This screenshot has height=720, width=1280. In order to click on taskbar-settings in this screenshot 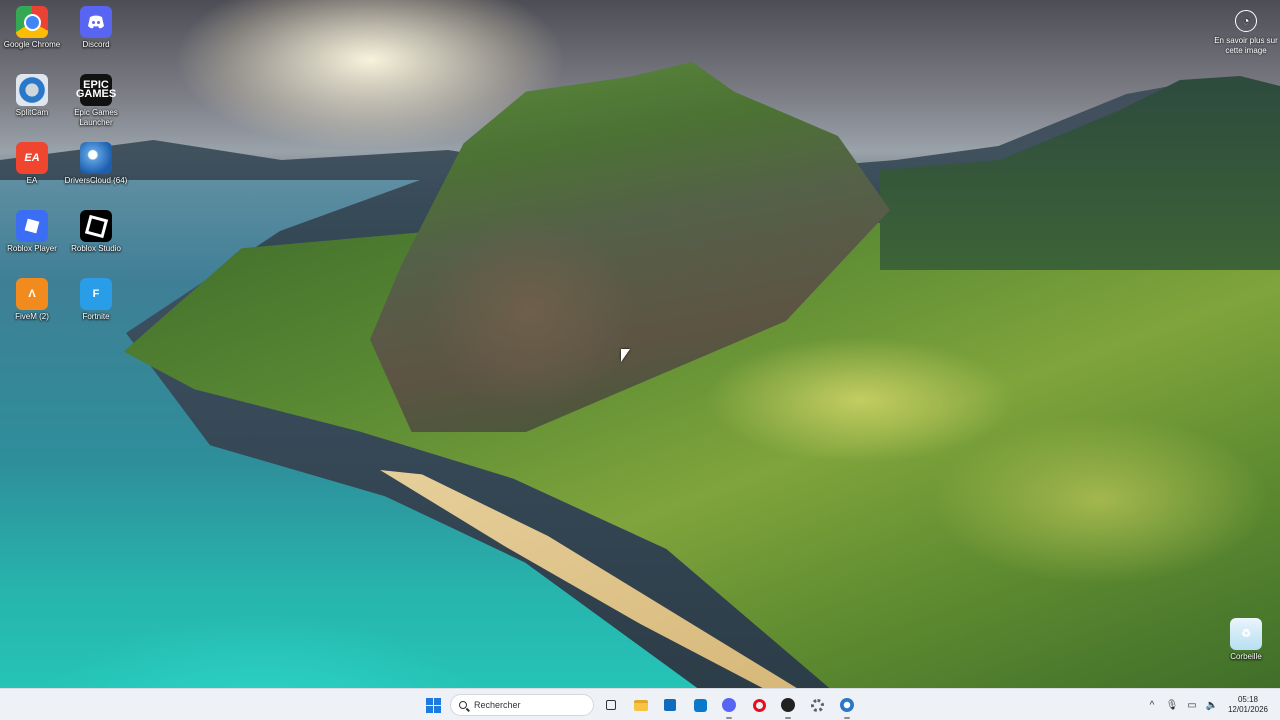, I will do `click(817, 705)`.